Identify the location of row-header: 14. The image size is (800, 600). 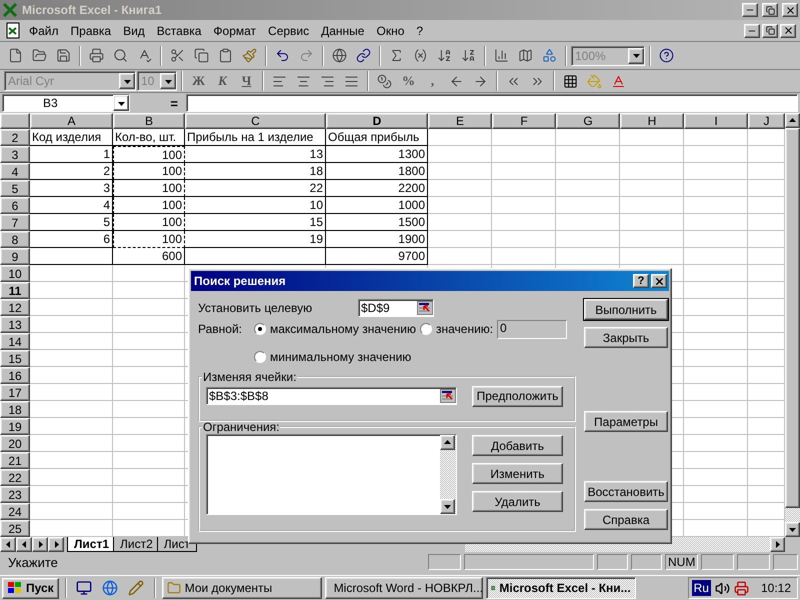
(15, 341).